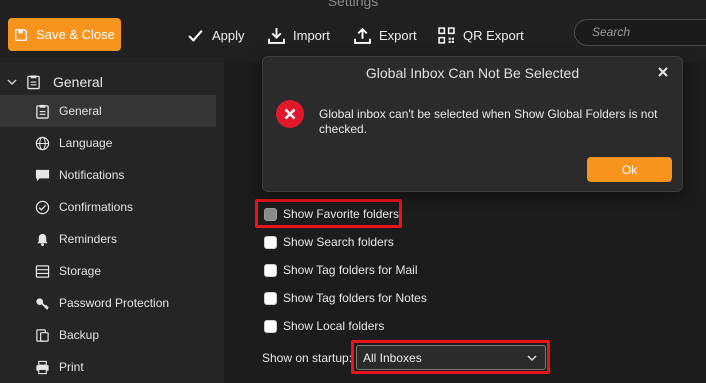 Image resolution: width=706 pixels, height=383 pixels. What do you see at coordinates (42, 335) in the screenshot?
I see `backup-icon` at bounding box center [42, 335].